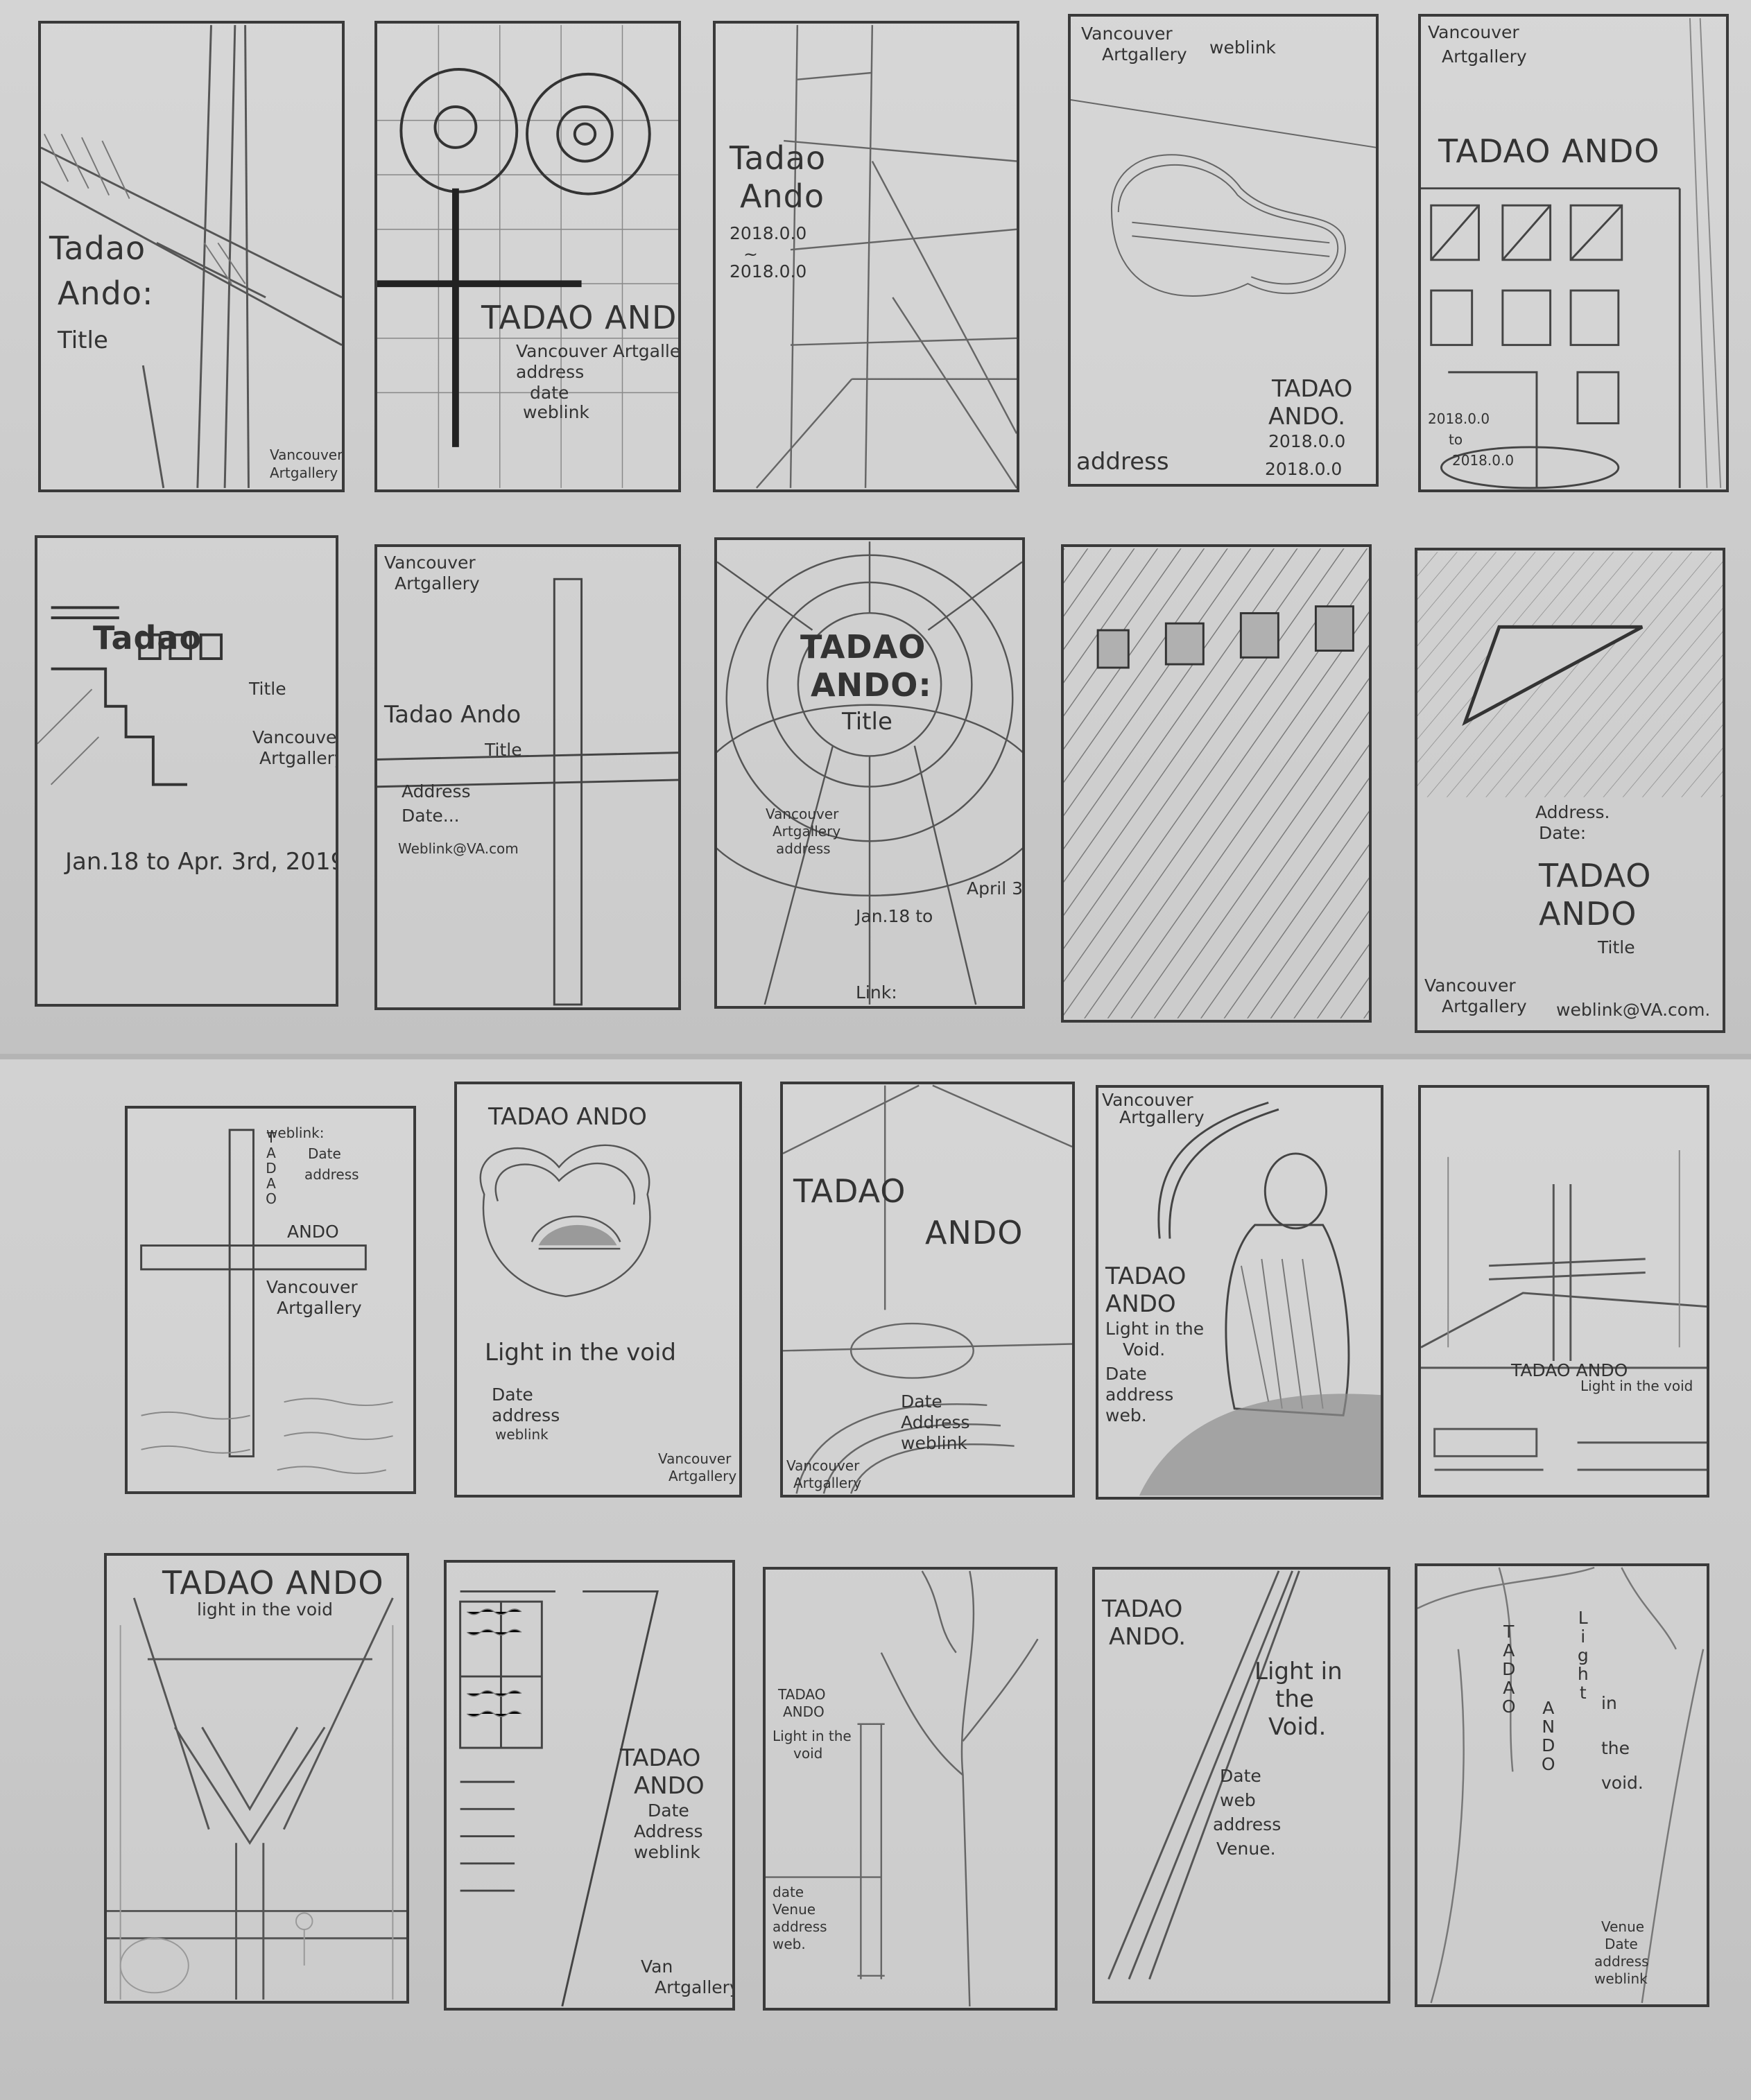 The height and width of the screenshot is (2100, 1751). What do you see at coordinates (1563, 1291) in the screenshot?
I see `thumbnail-sketch: TADAO ANDO Light in the void` at bounding box center [1563, 1291].